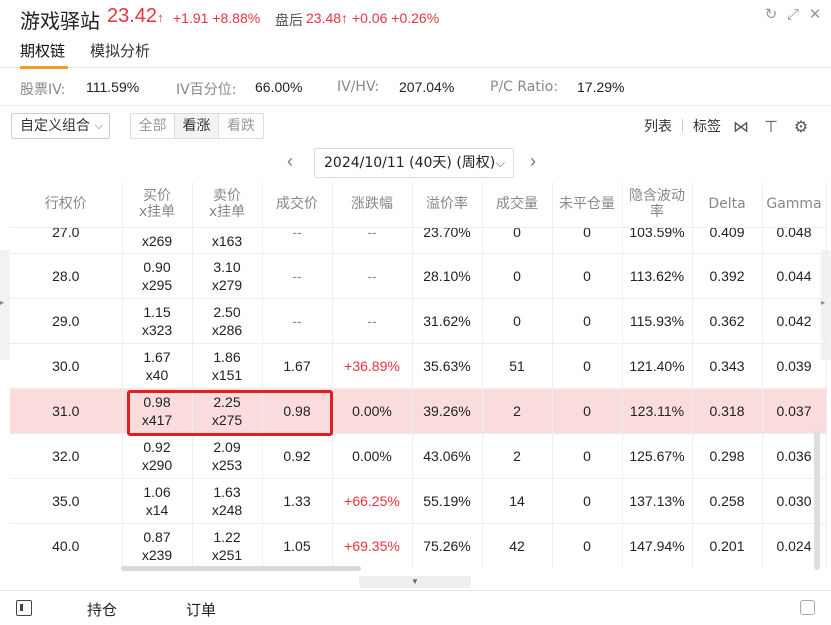 This screenshot has height=625, width=831. I want to click on last-price-cell: 1.05, so click(297, 545).